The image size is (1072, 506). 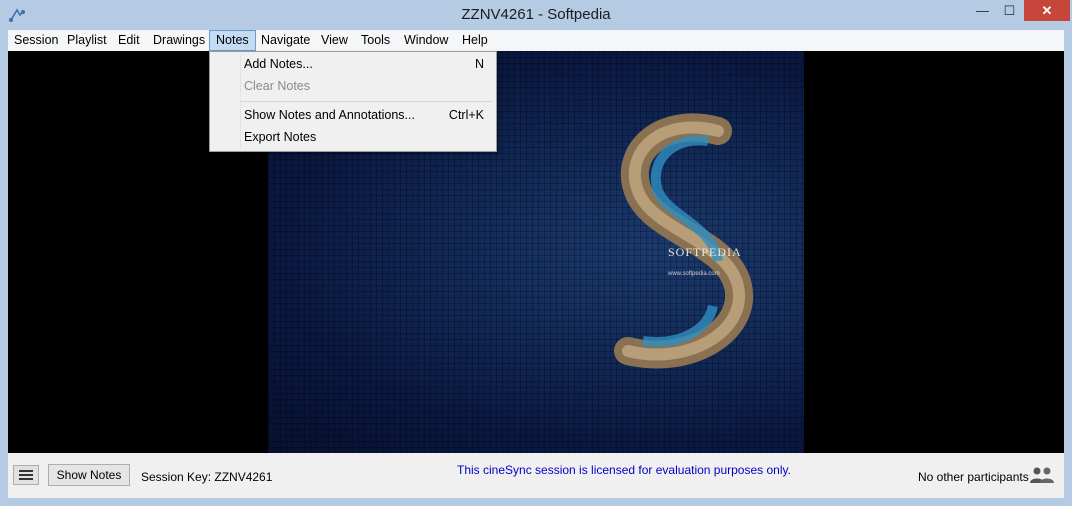 I want to click on menu-window: Window, so click(x=426, y=40).